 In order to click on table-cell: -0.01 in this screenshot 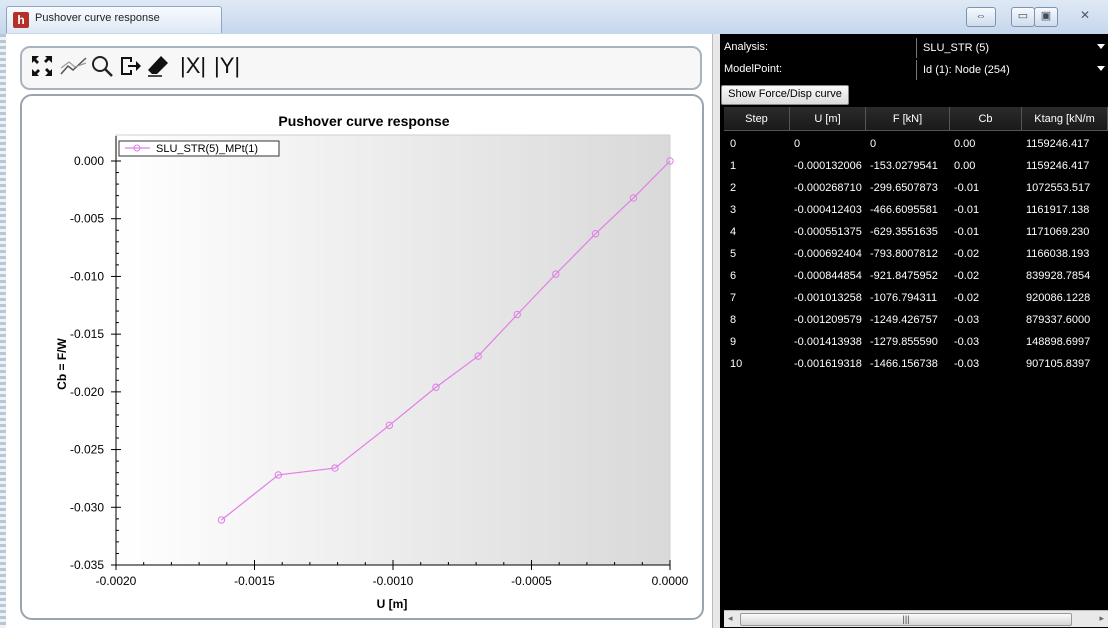, I will do `click(967, 232)`.